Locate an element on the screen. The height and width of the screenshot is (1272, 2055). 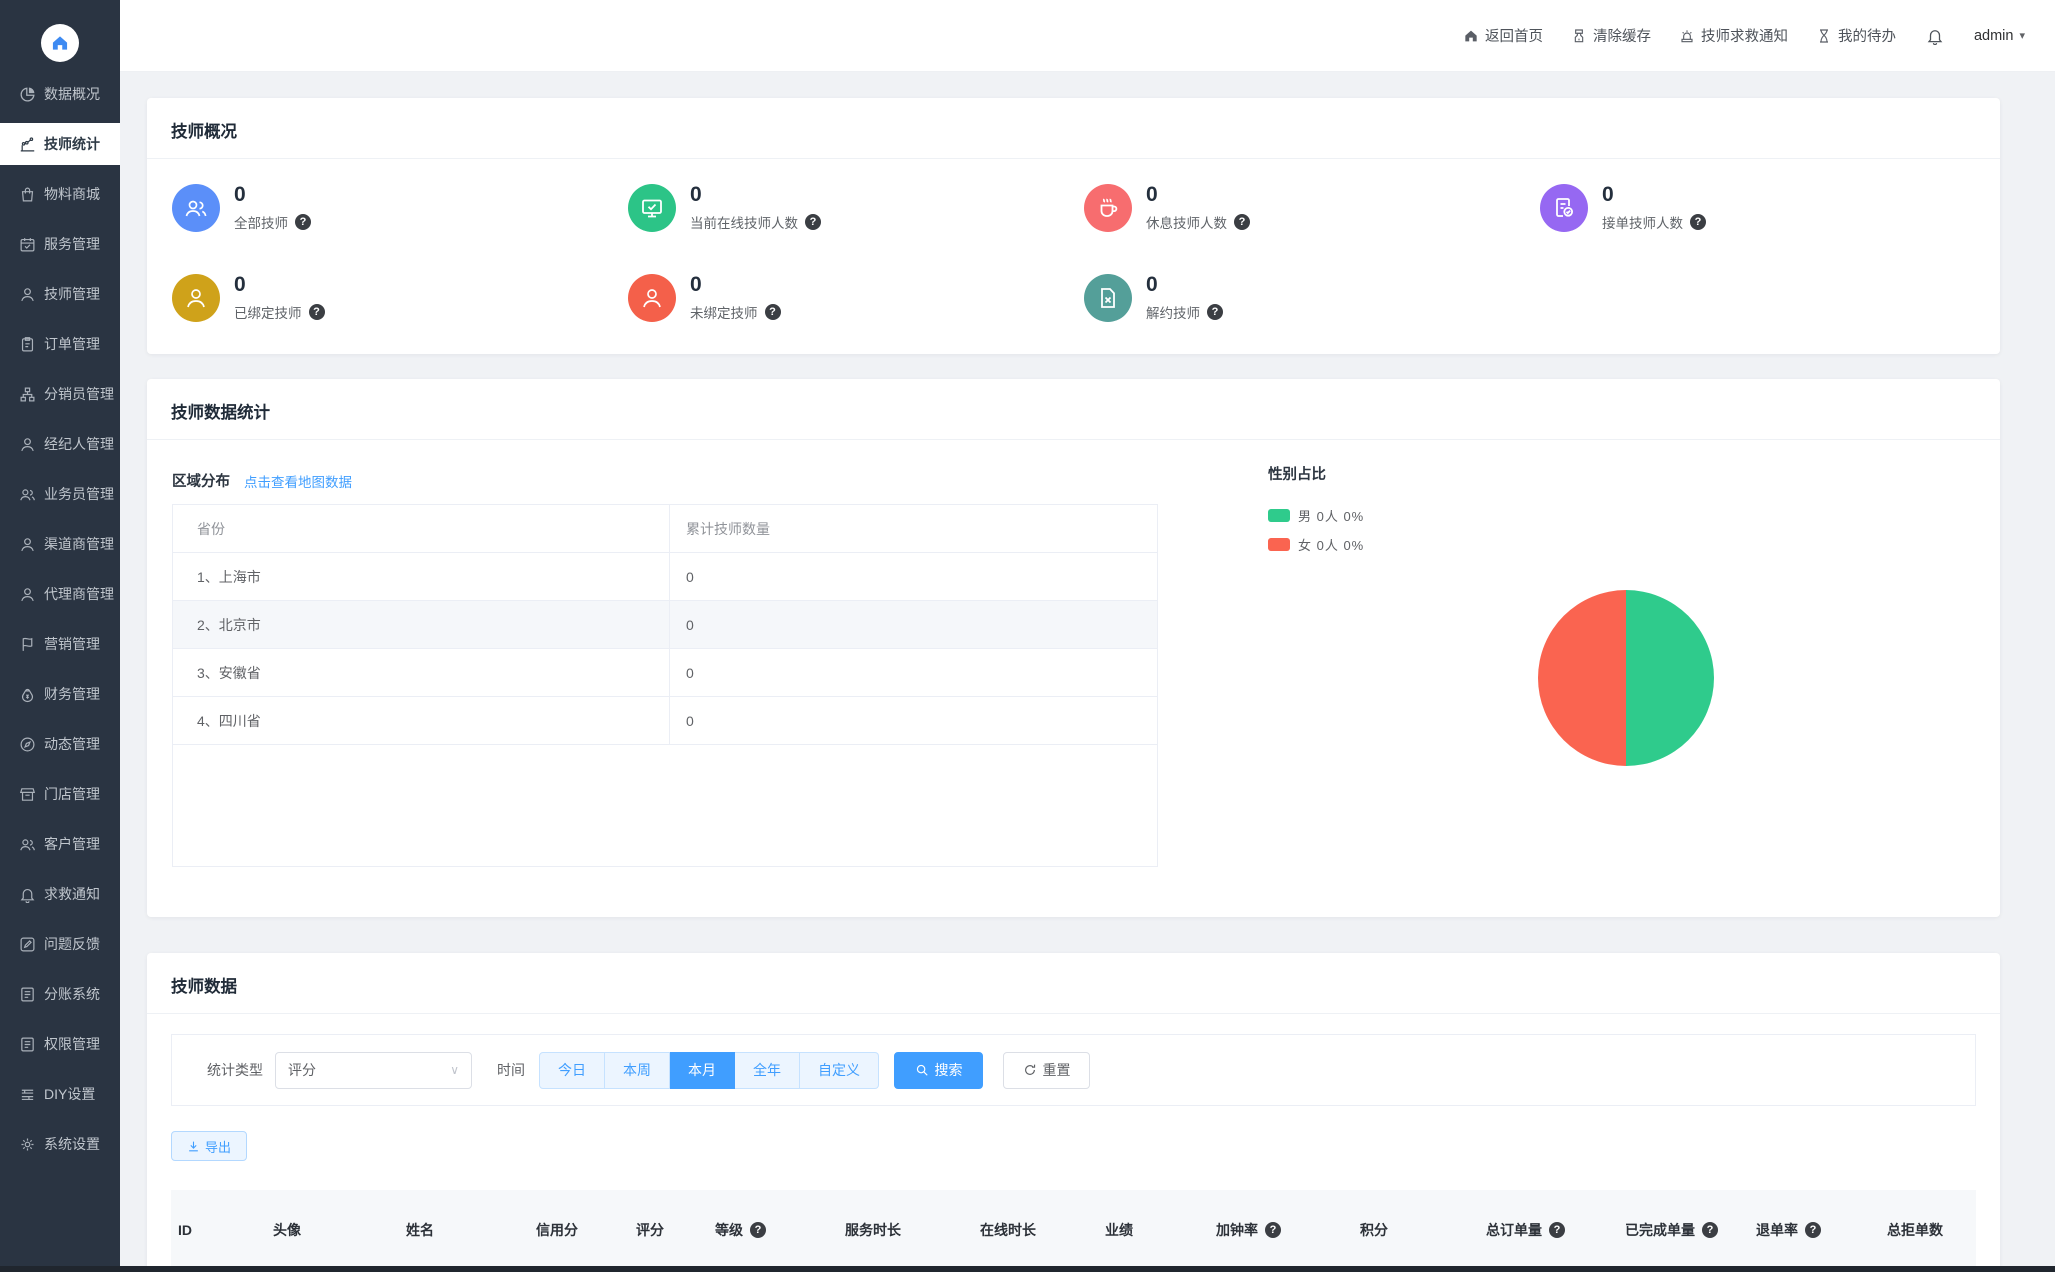
topbar: 返回首页 清除缓存 技师求救通知 我的待办 admin ▾ is located at coordinates (1087, 36).